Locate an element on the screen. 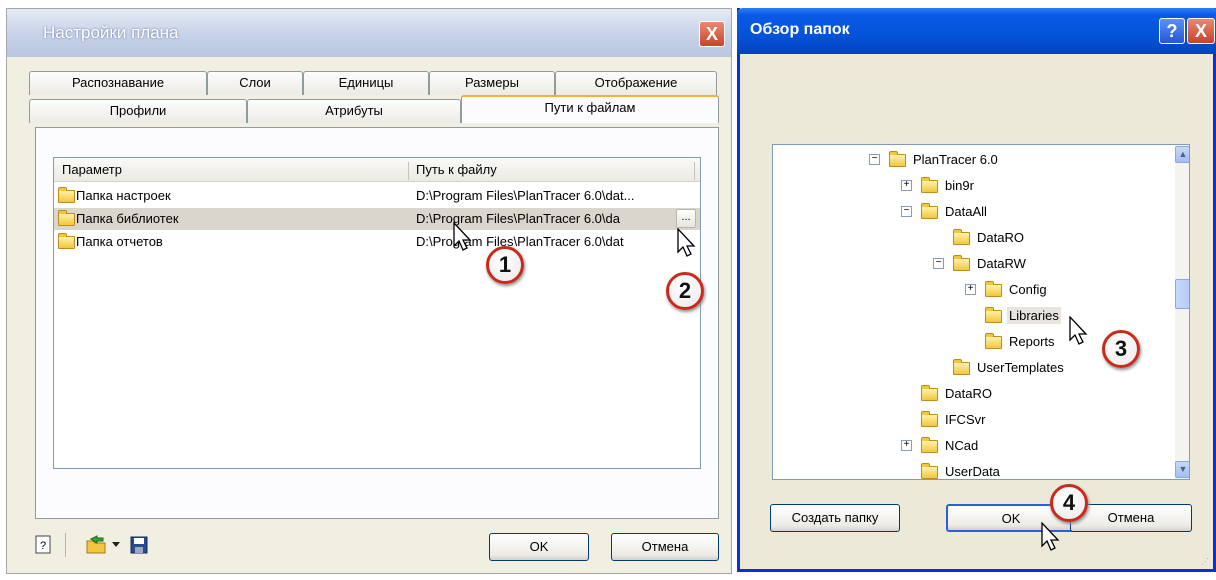 The height and width of the screenshot is (580, 1216). callout-step-2: 2 is located at coordinates (685, 291).